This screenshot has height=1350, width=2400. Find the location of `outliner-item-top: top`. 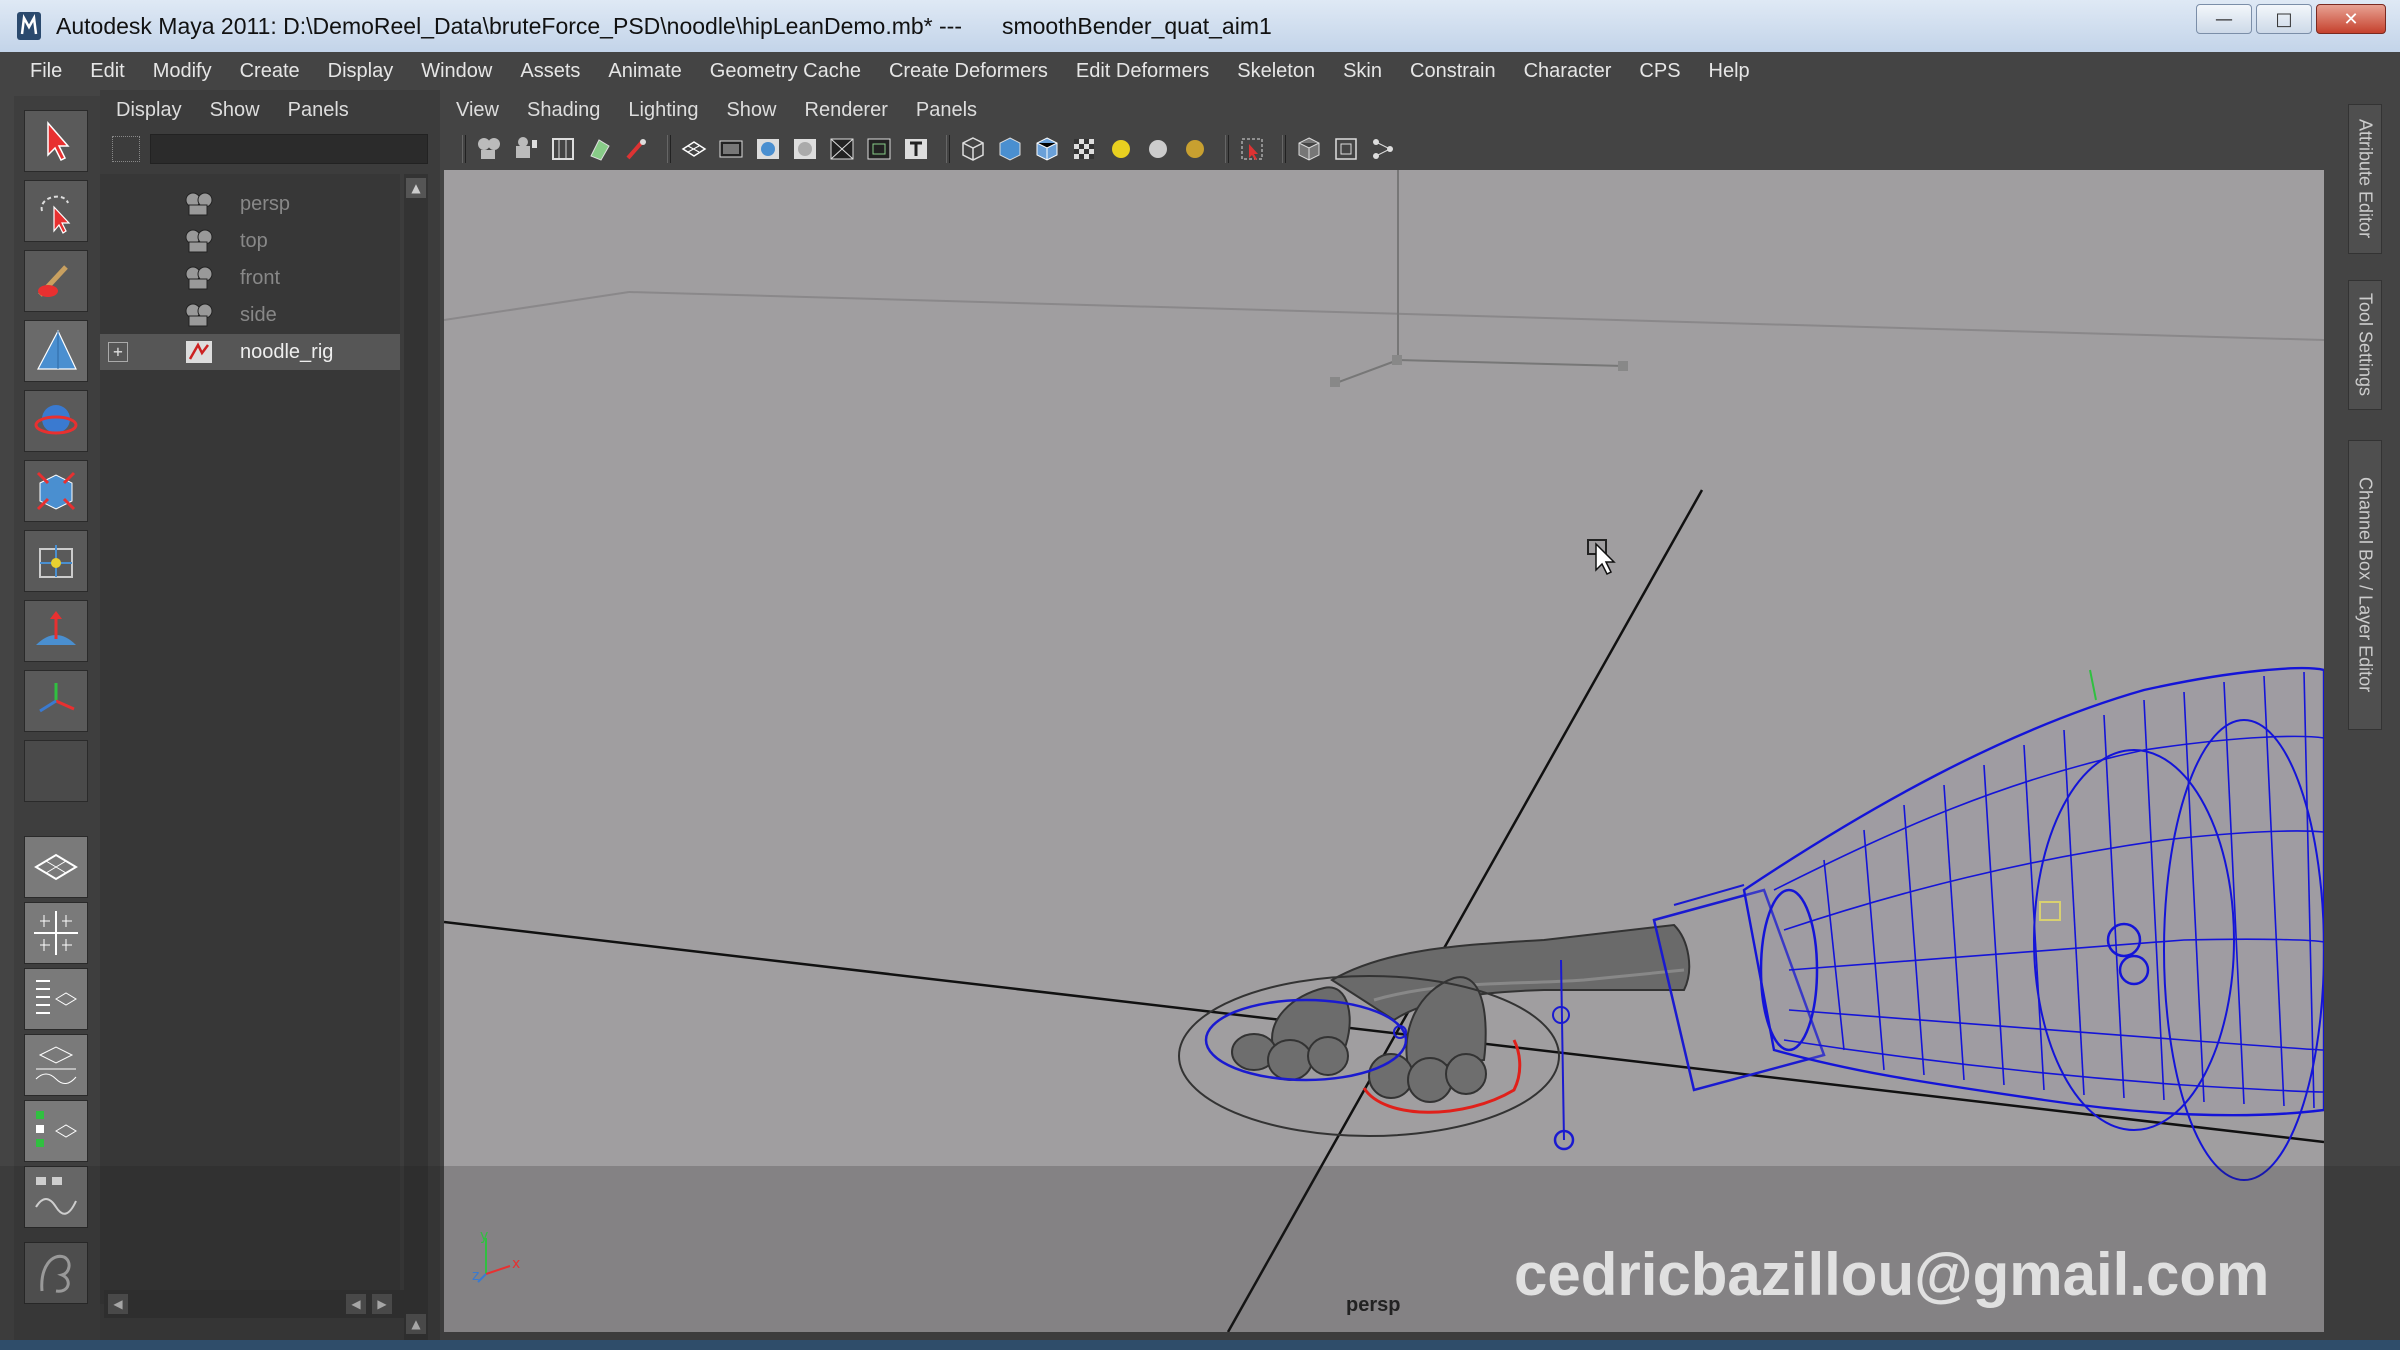

outliner-item-top: top is located at coordinates (250, 241).